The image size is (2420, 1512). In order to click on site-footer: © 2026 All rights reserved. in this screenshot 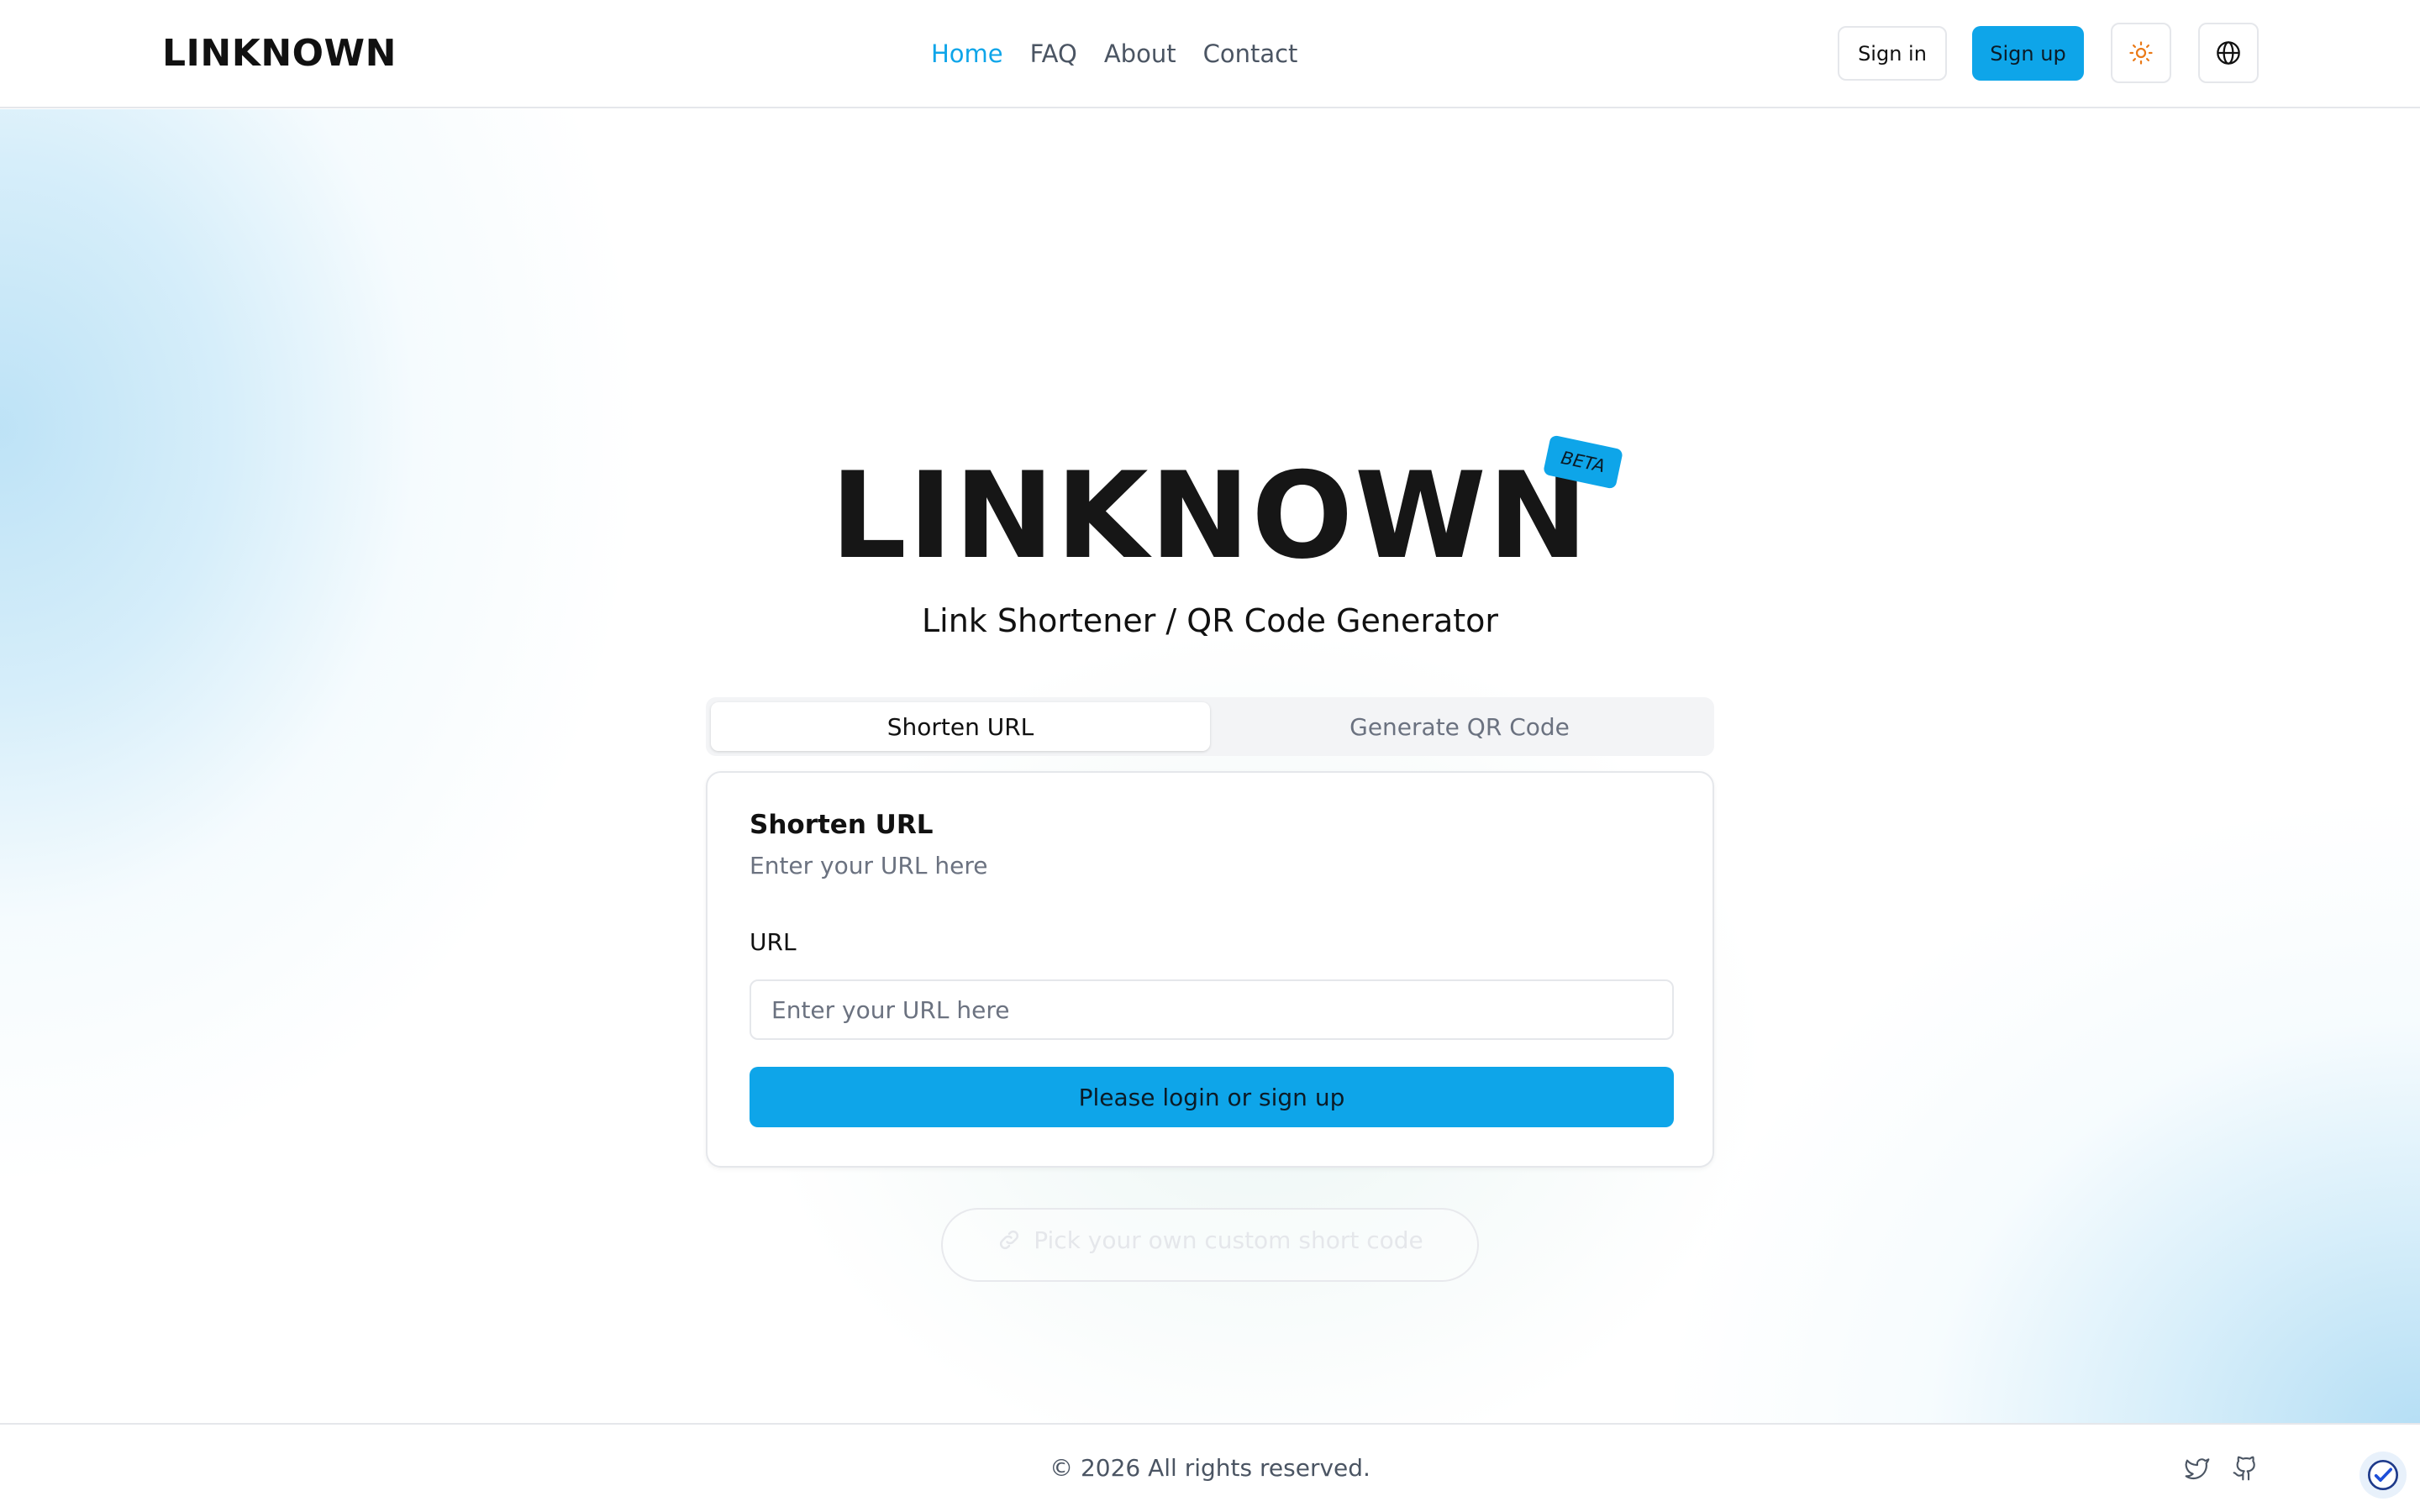, I will do `click(1210, 1467)`.